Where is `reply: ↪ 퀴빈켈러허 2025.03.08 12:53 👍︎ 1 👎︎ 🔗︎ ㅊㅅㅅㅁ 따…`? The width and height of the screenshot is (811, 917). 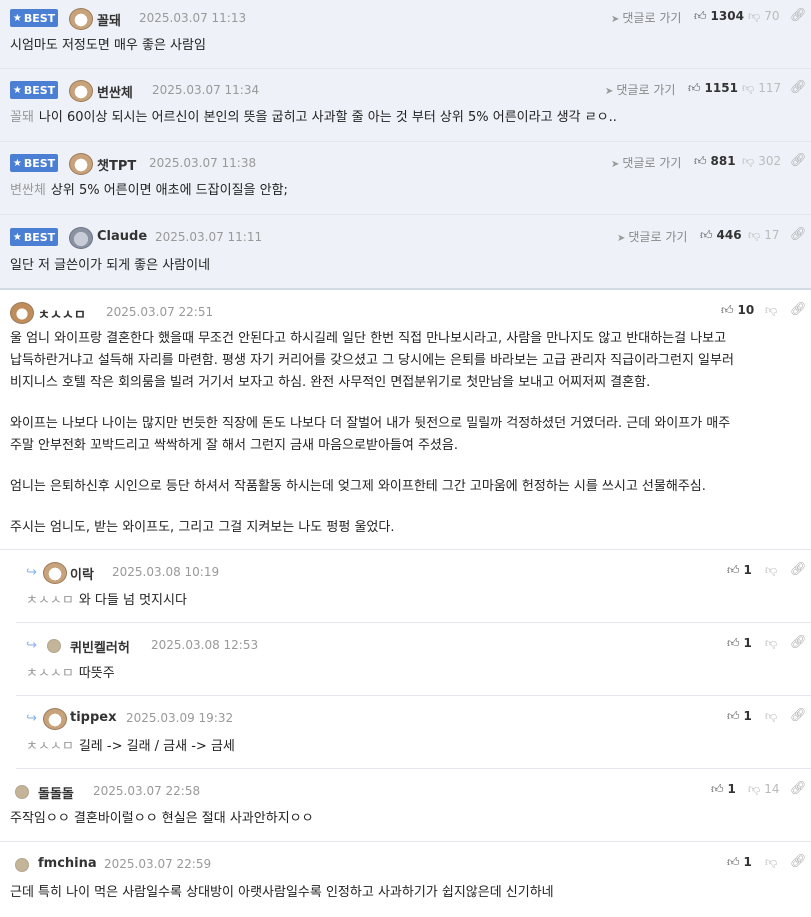 reply: ↪ 퀴빈켈러허 2025.03.08 12:53 👍︎ 1 👎︎ 🔗︎ ㅊㅅㅅㅁ 따… is located at coordinates (413, 659).